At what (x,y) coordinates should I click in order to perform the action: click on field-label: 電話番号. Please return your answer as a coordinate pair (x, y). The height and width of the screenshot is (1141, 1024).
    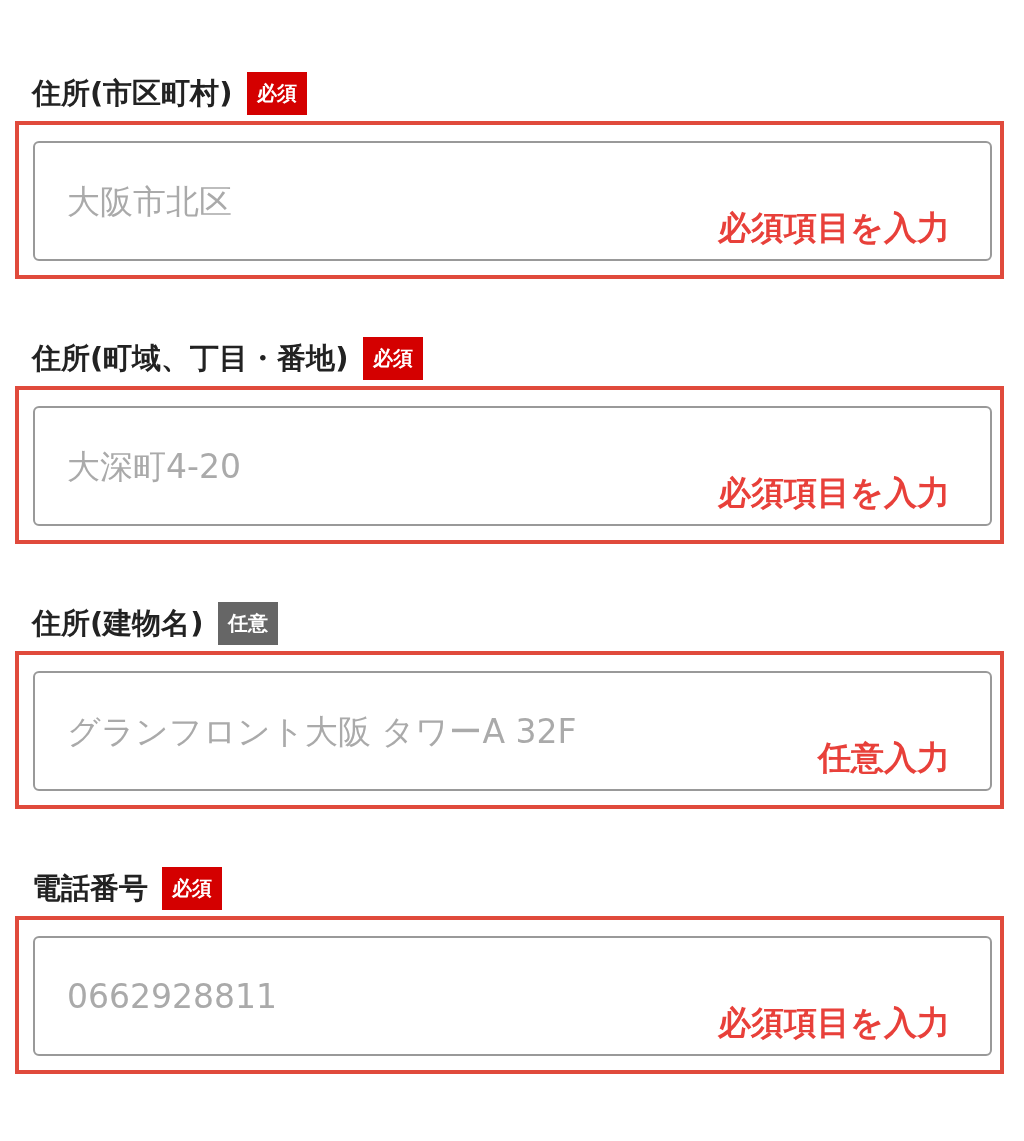
    Looking at the image, I should click on (90, 888).